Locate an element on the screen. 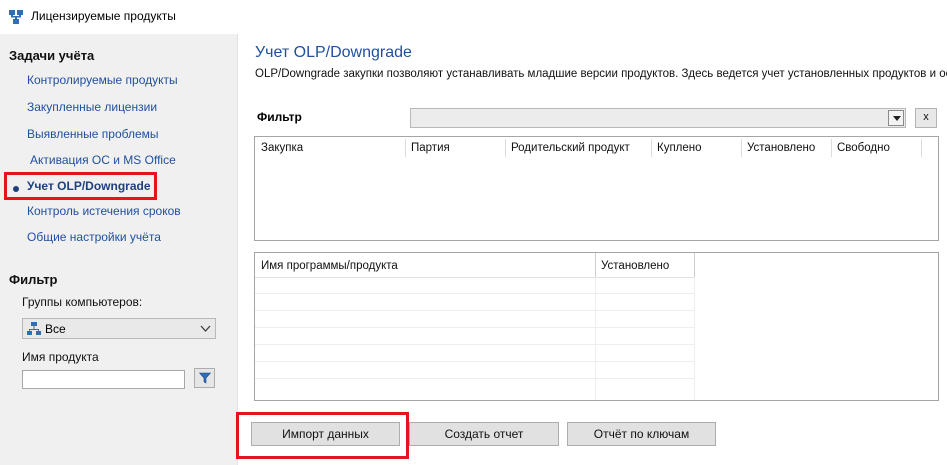  funnel-icon is located at coordinates (205, 378).